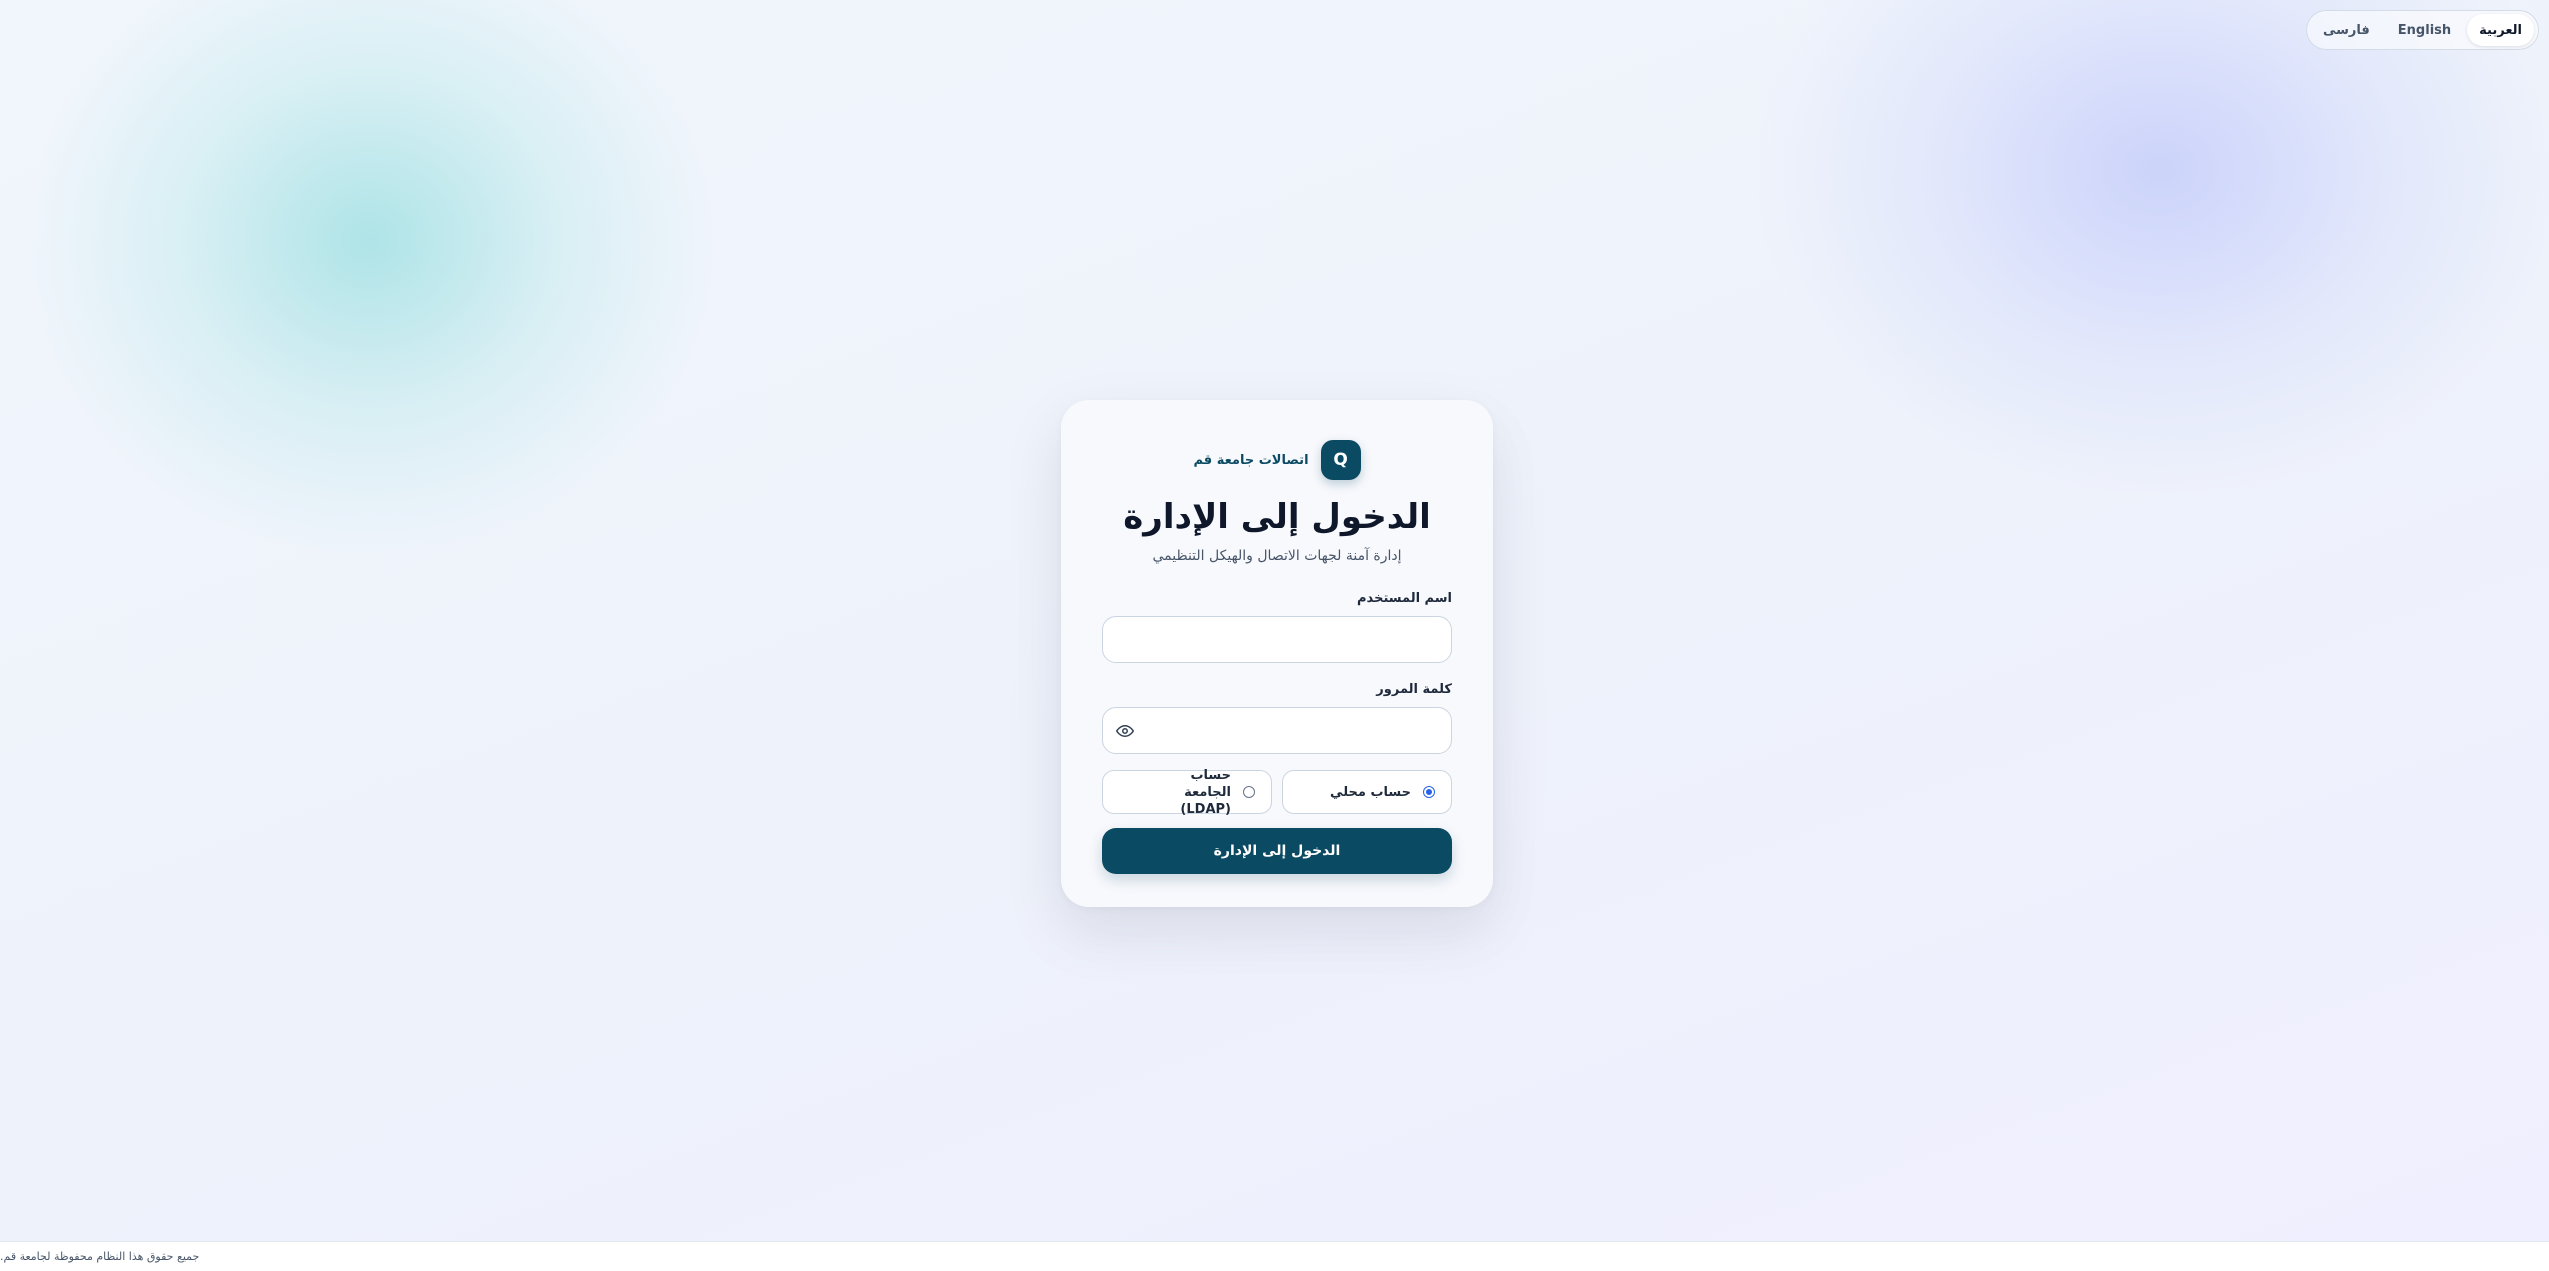 The image size is (2549, 1271). What do you see at coordinates (1277, 792) in the screenshot?
I see `auth-method-group: حساب محلي حساب الجامعة (LDAP)` at bounding box center [1277, 792].